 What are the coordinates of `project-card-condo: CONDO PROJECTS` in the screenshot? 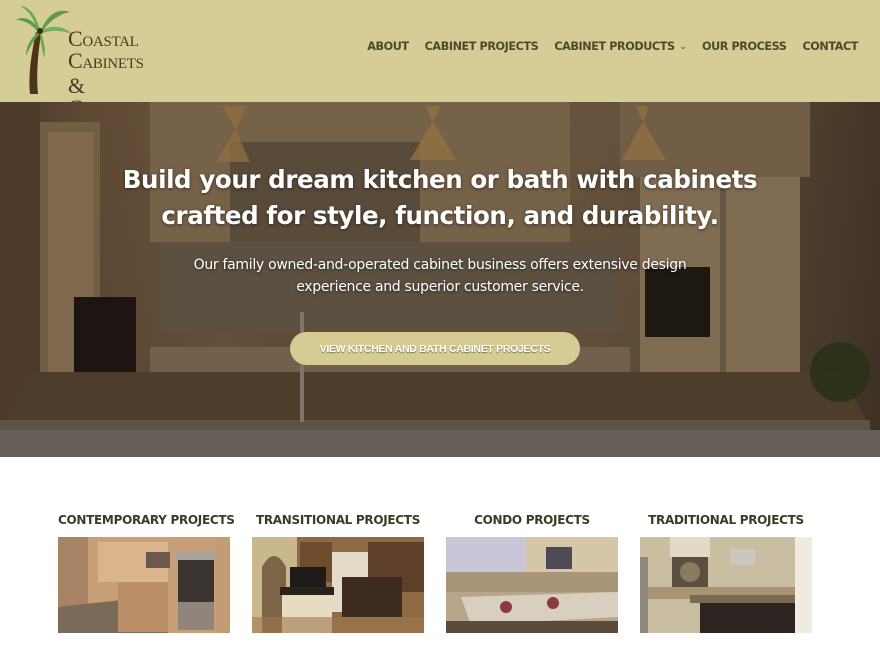 It's located at (532, 573).